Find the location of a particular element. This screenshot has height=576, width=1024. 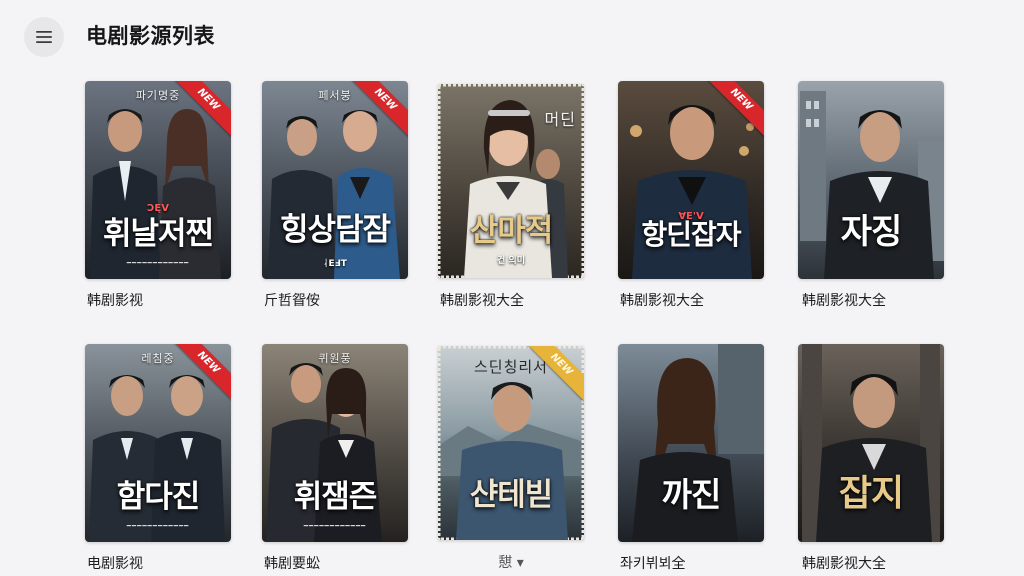

drama-caption: 韩剧影视 is located at coordinates (115, 300).